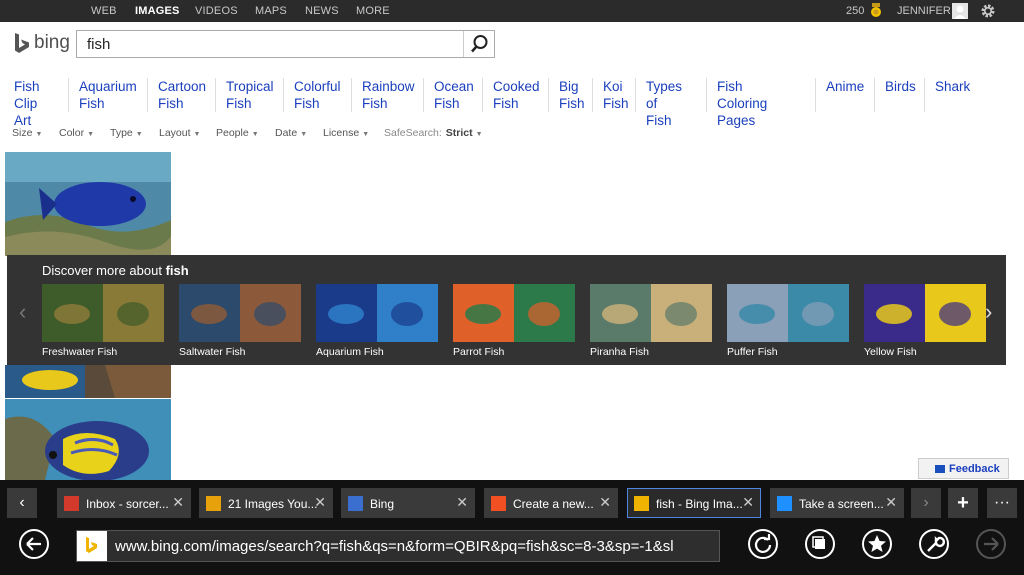  Describe the element at coordinates (651, 321) in the screenshot. I see `discover-item: Piranha Fish` at that location.